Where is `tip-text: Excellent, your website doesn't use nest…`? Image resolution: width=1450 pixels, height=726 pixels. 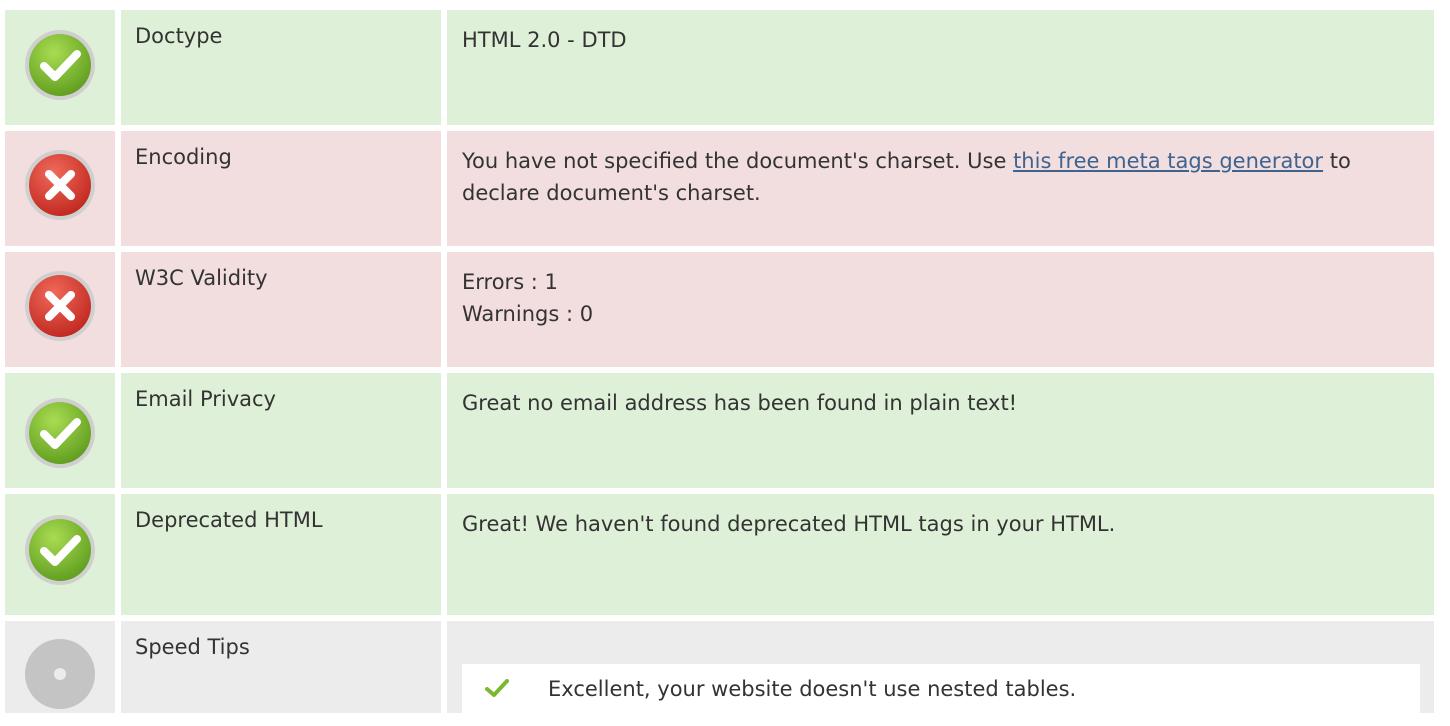 tip-text: Excellent, your website doesn't use nest… is located at coordinates (812, 689).